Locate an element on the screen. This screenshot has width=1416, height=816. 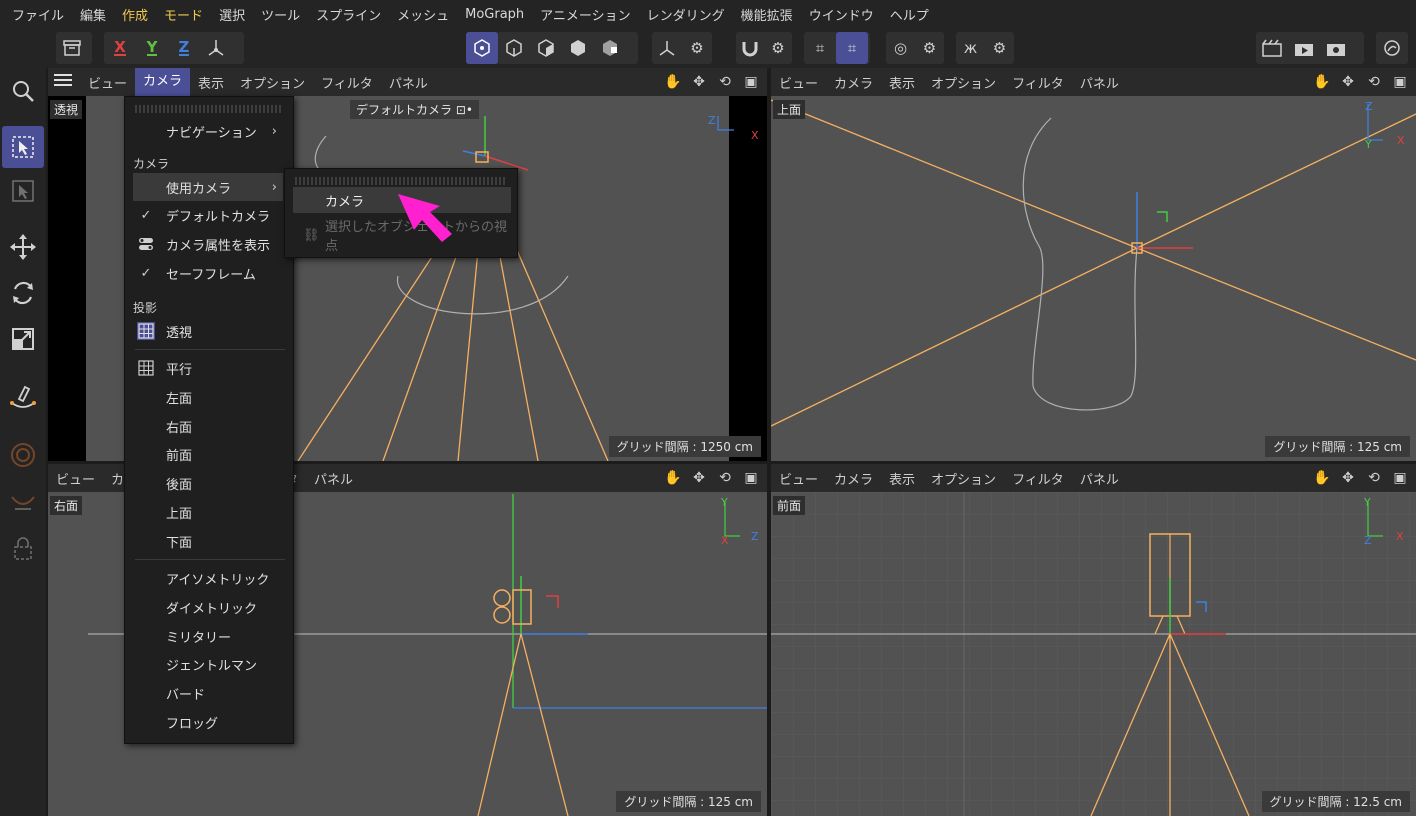
axis-z-button: Z is located at coordinates (184, 48).